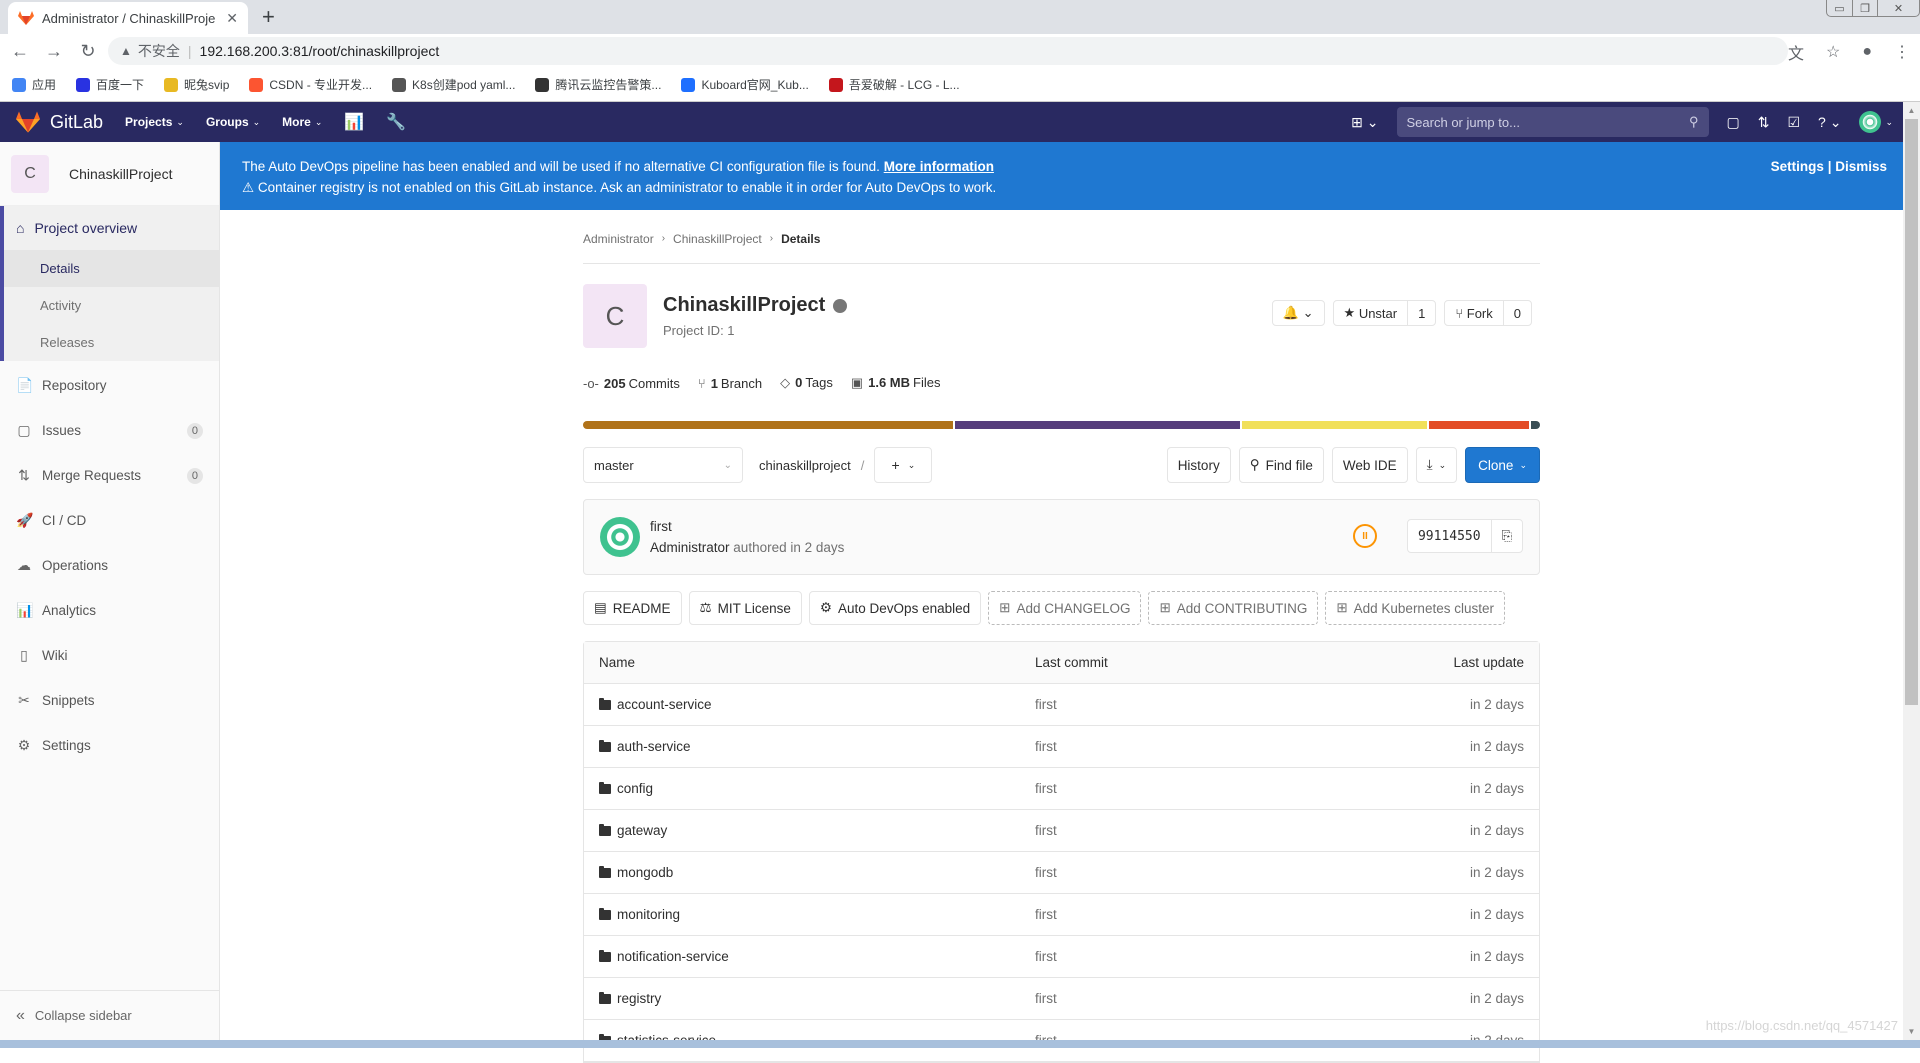  I want to click on star-button: ★ Unstar 1, so click(1384, 313).